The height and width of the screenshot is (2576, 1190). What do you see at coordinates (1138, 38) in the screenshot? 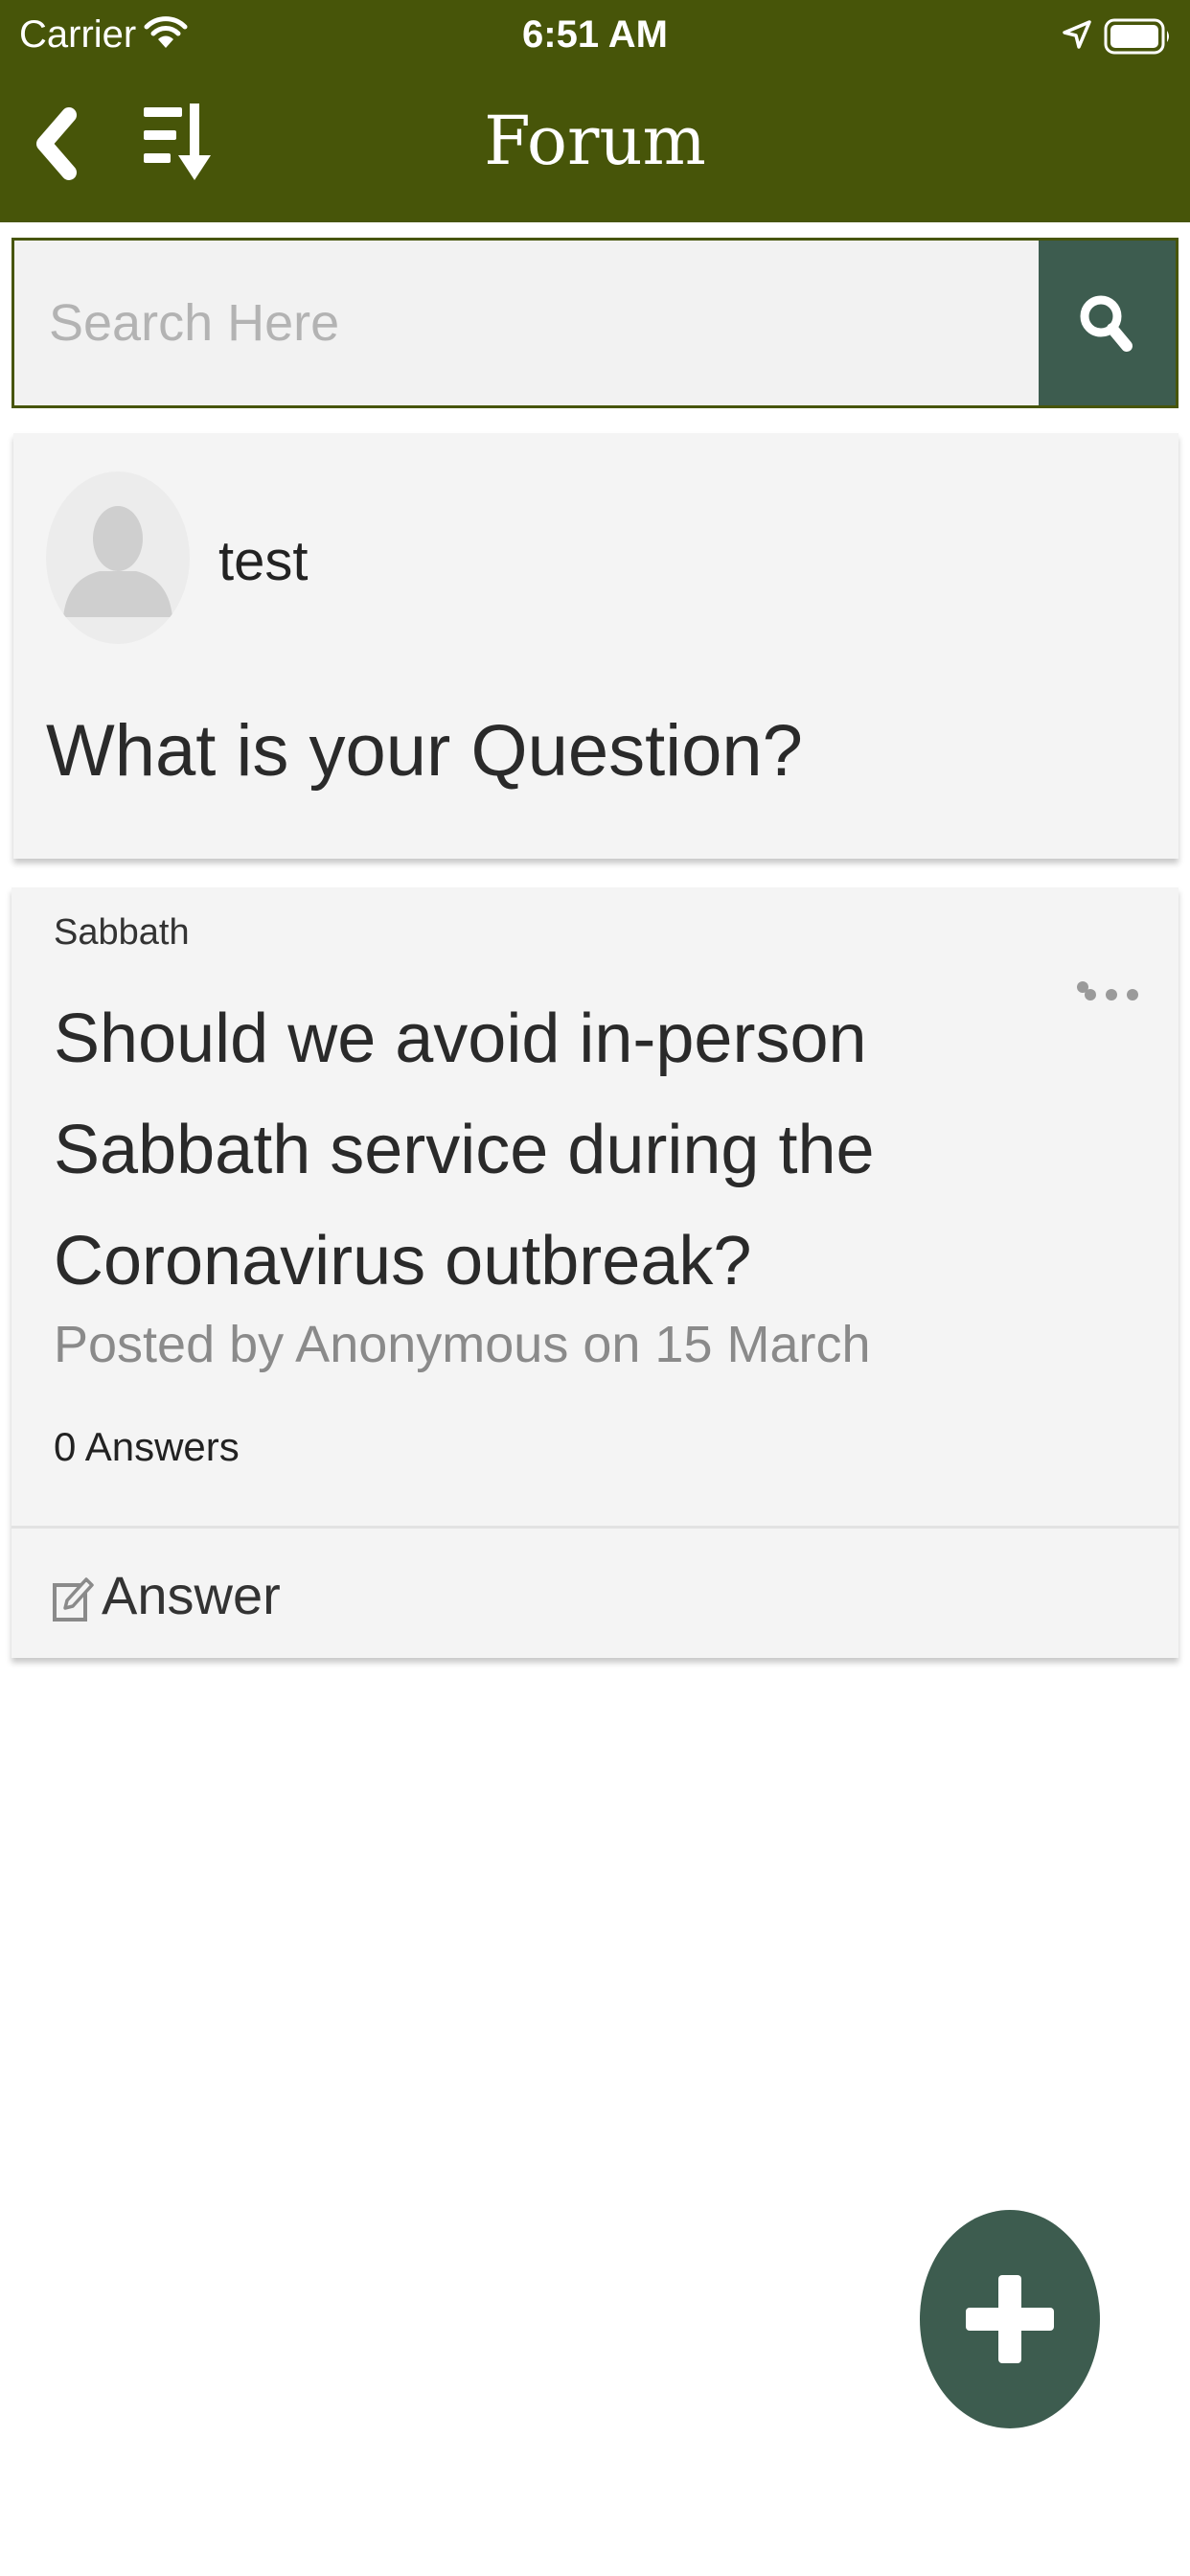
I see `battery-icon` at bounding box center [1138, 38].